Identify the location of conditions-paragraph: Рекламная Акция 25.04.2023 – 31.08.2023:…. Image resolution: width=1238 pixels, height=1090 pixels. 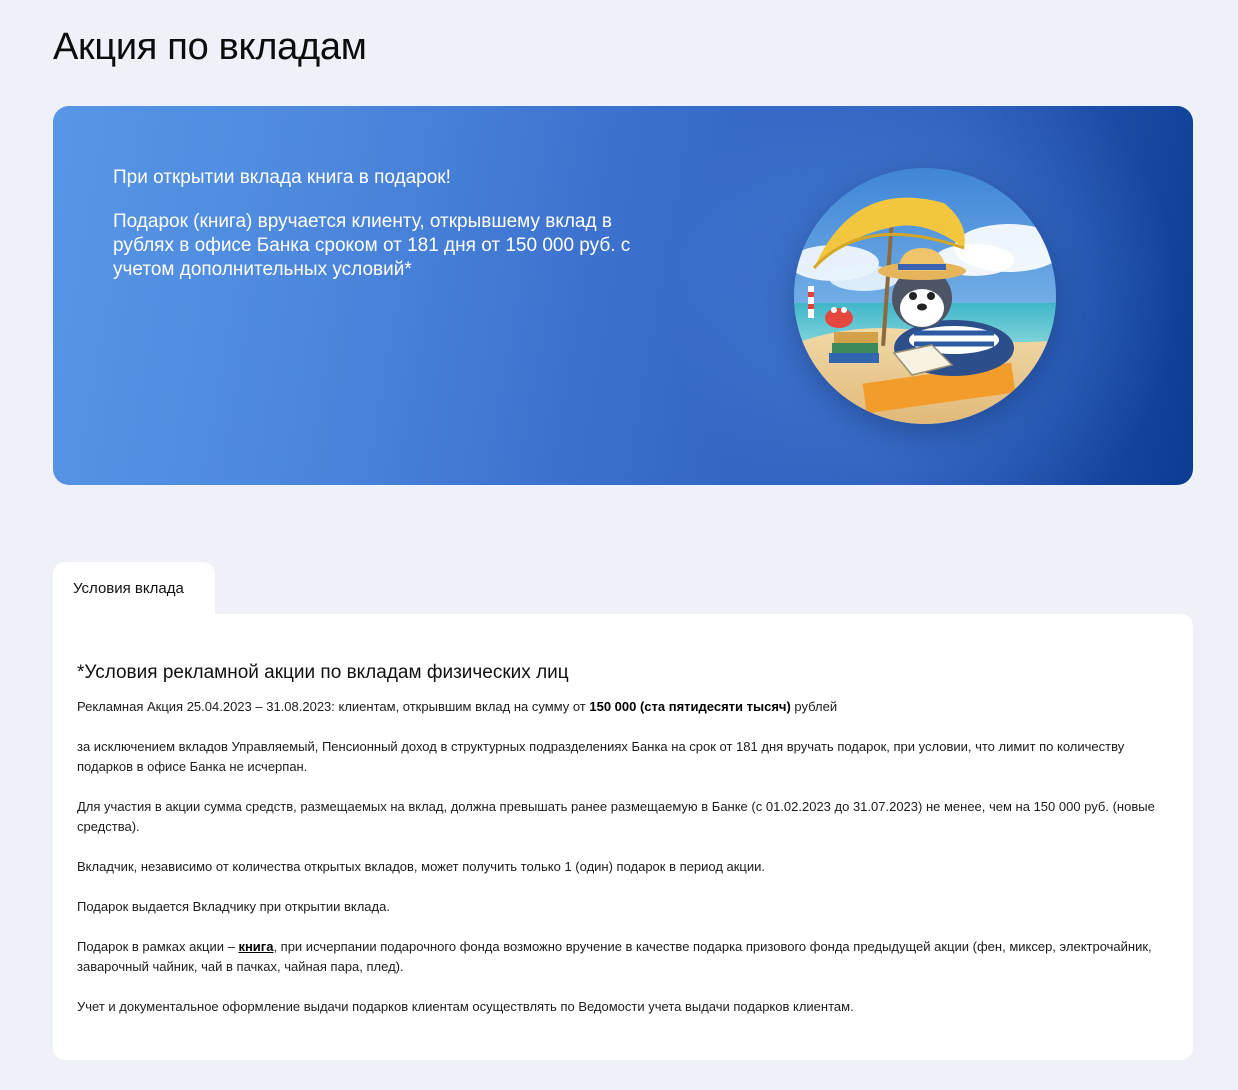
(623, 707).